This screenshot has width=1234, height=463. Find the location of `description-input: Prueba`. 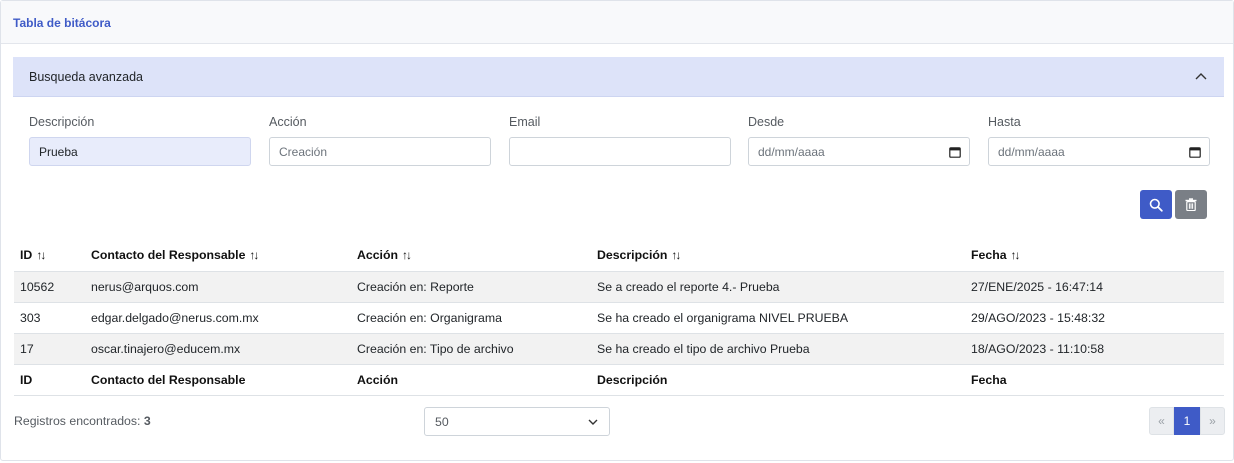

description-input: Prueba is located at coordinates (140, 151).